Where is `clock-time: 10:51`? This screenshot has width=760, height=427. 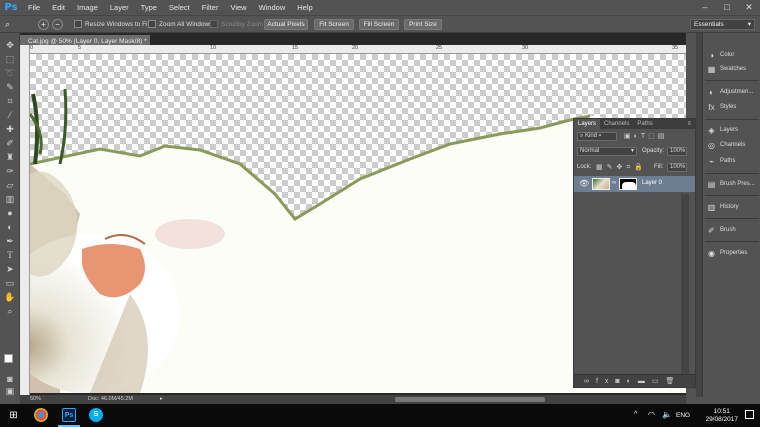
clock-time: 10:51 is located at coordinates (721, 411).